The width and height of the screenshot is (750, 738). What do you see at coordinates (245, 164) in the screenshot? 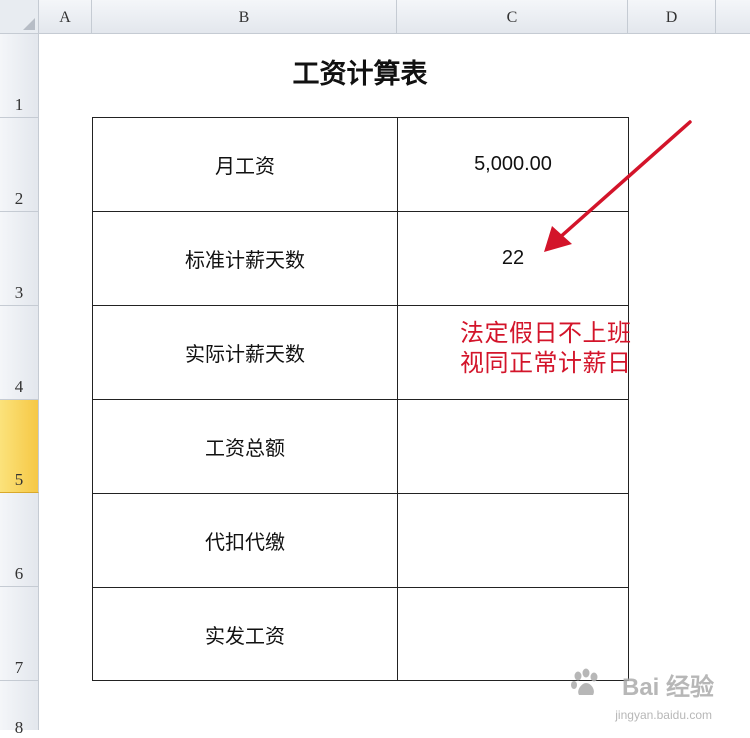
I see `cell-b2-label: 月工资` at bounding box center [245, 164].